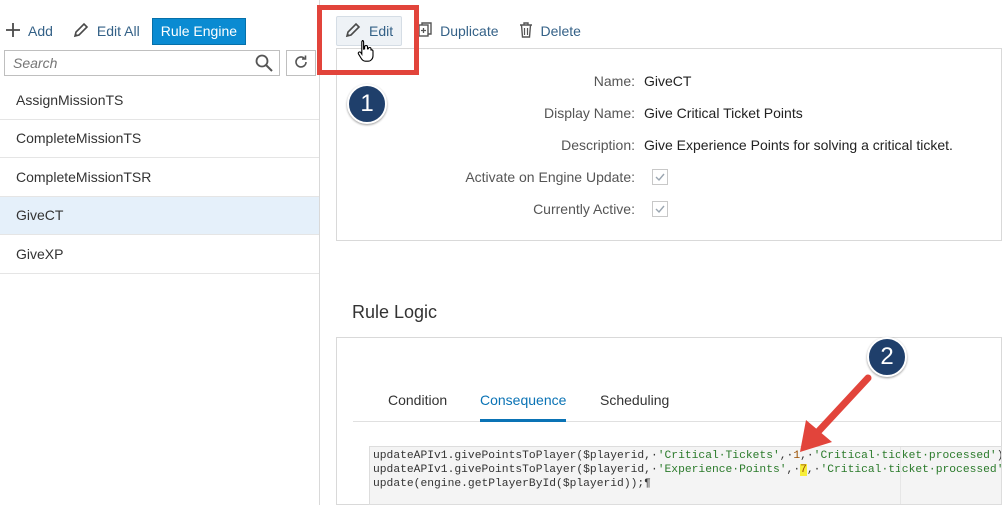 This screenshot has width=1002, height=505. What do you see at coordinates (560, 31) in the screenshot?
I see `delete-label: Delete` at bounding box center [560, 31].